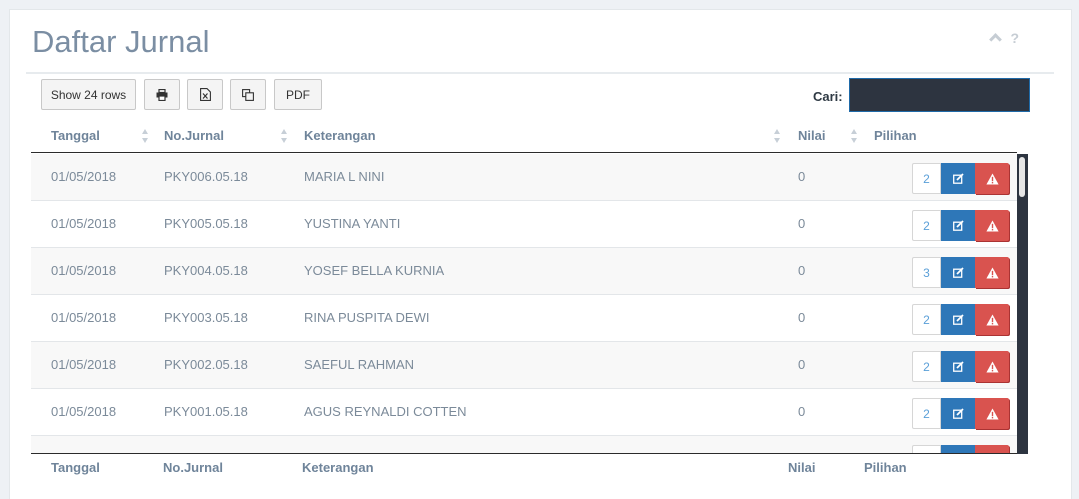  I want to click on copy-button, so click(248, 94).